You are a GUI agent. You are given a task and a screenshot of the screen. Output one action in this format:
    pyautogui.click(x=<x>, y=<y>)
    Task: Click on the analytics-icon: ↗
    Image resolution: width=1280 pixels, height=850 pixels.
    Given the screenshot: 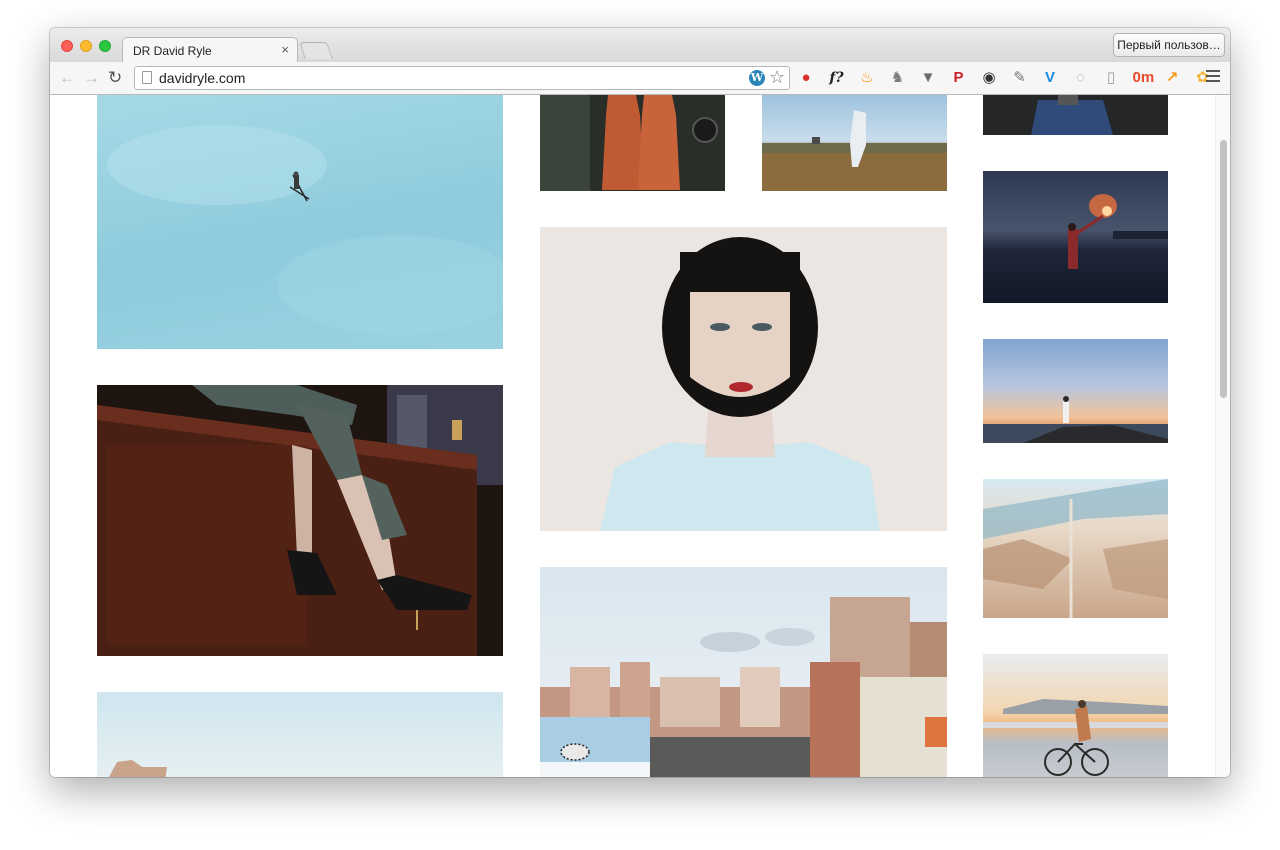 What is the action you would take?
    pyautogui.click(x=1172, y=78)
    